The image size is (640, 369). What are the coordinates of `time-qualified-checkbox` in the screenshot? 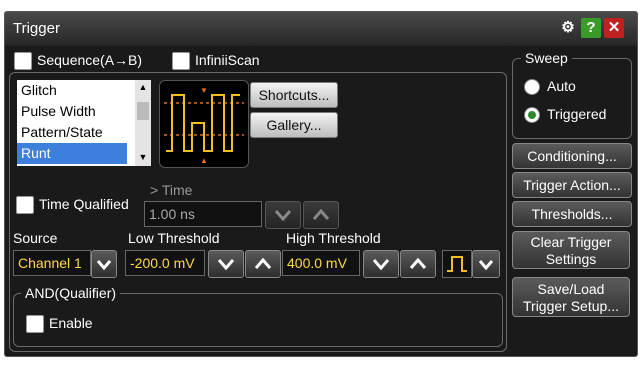 It's located at (25, 205).